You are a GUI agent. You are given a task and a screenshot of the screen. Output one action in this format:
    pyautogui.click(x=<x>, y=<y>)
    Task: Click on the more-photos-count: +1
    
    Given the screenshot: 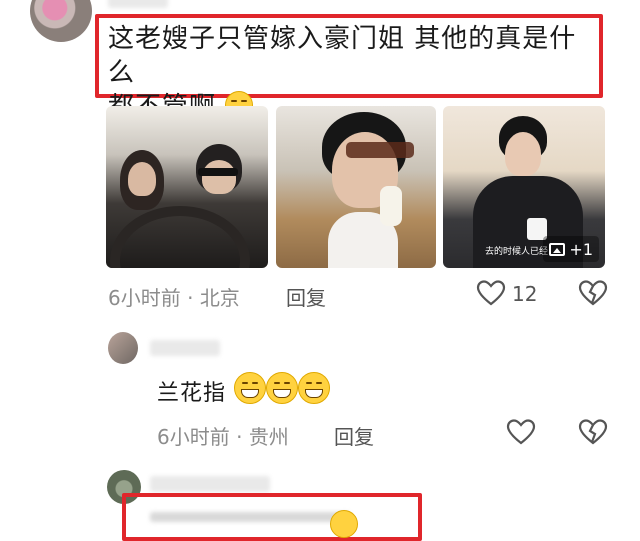 What is the action you would take?
    pyautogui.click(x=581, y=249)
    